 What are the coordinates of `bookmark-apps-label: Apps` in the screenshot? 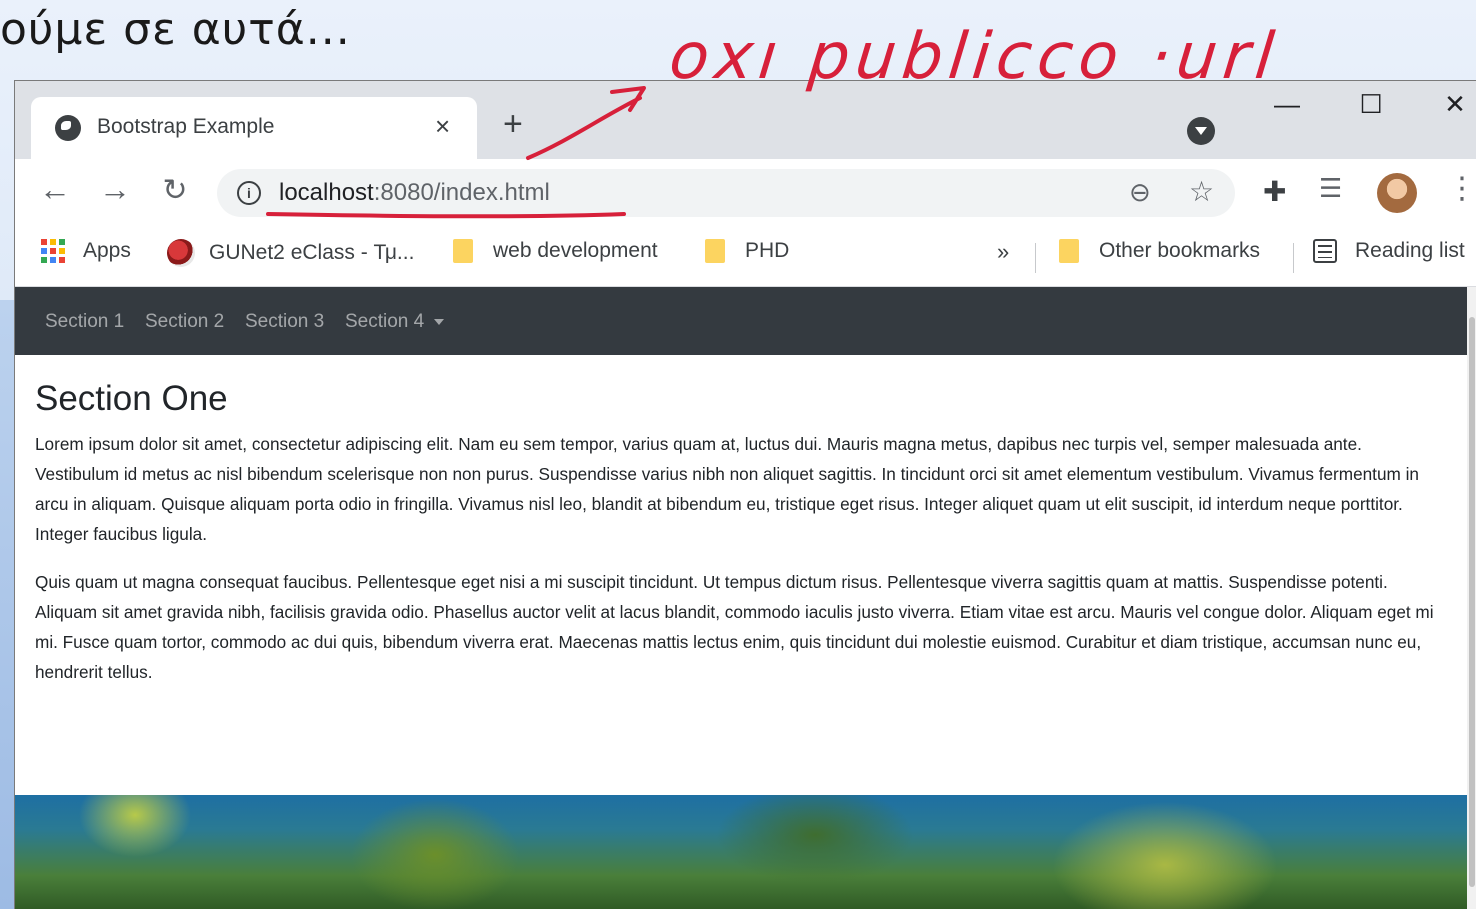 It's located at (107, 250).